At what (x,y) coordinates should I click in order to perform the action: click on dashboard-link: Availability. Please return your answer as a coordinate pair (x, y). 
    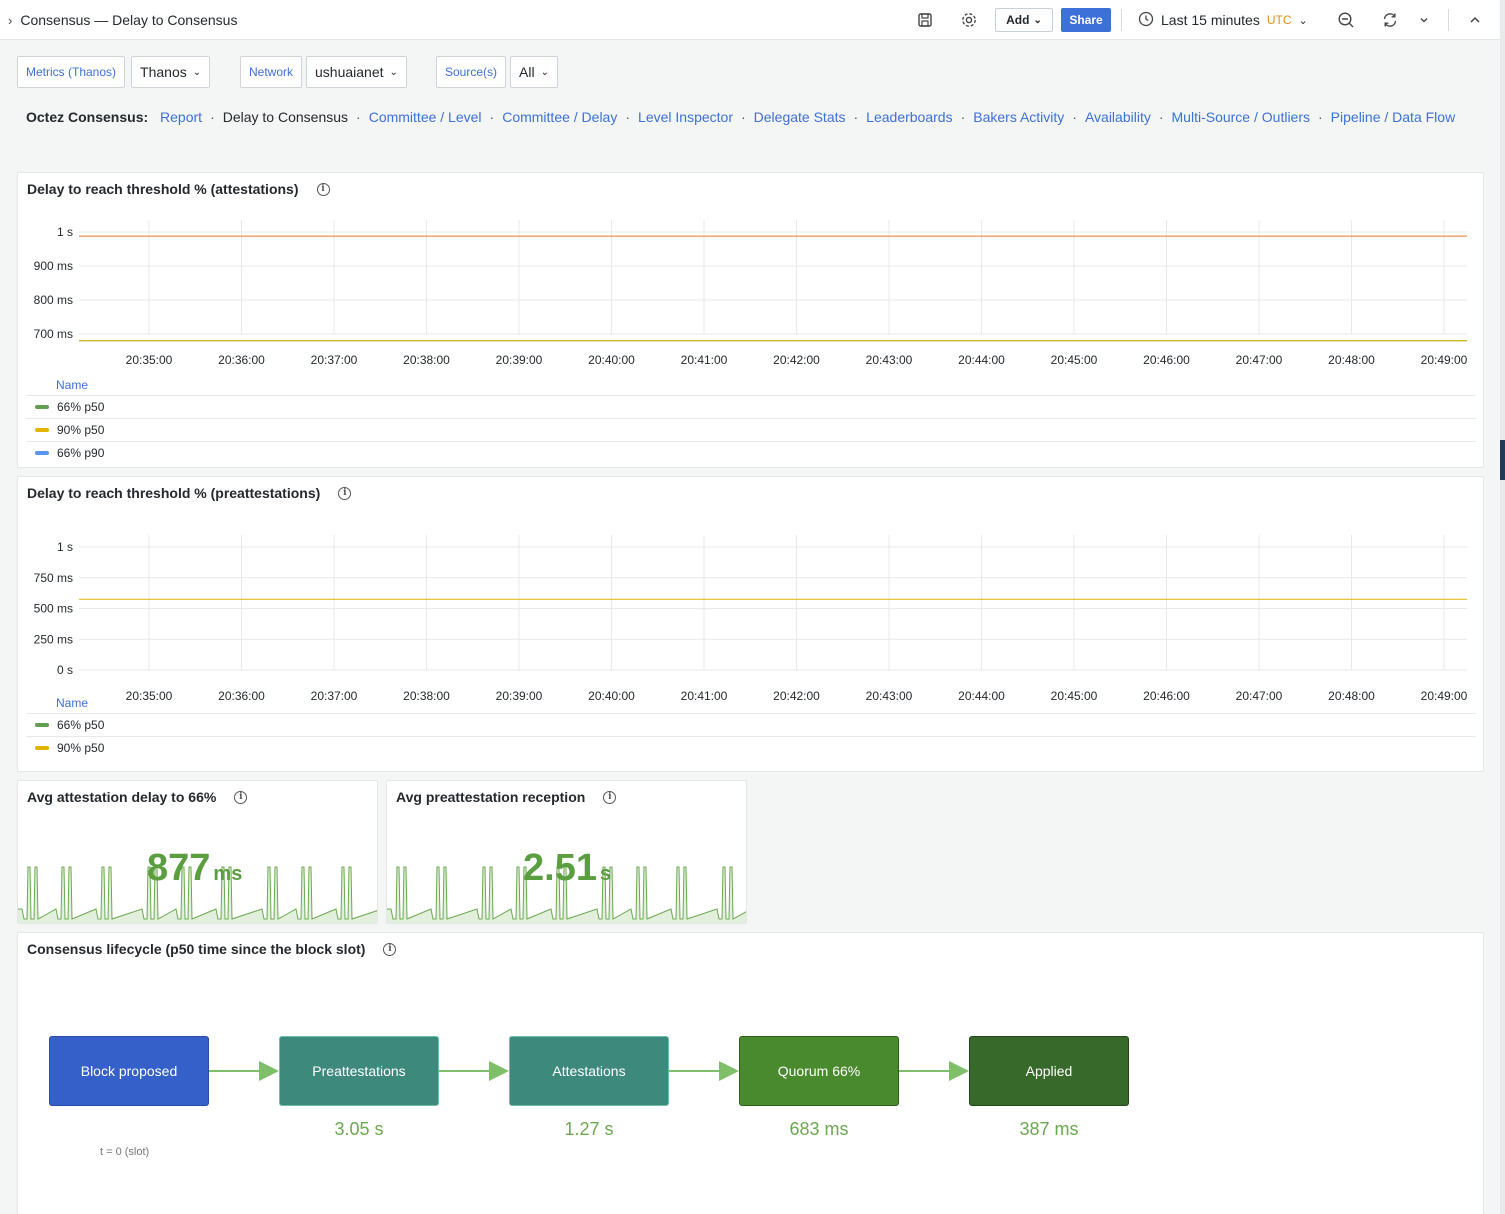
    Looking at the image, I should click on (1118, 117).